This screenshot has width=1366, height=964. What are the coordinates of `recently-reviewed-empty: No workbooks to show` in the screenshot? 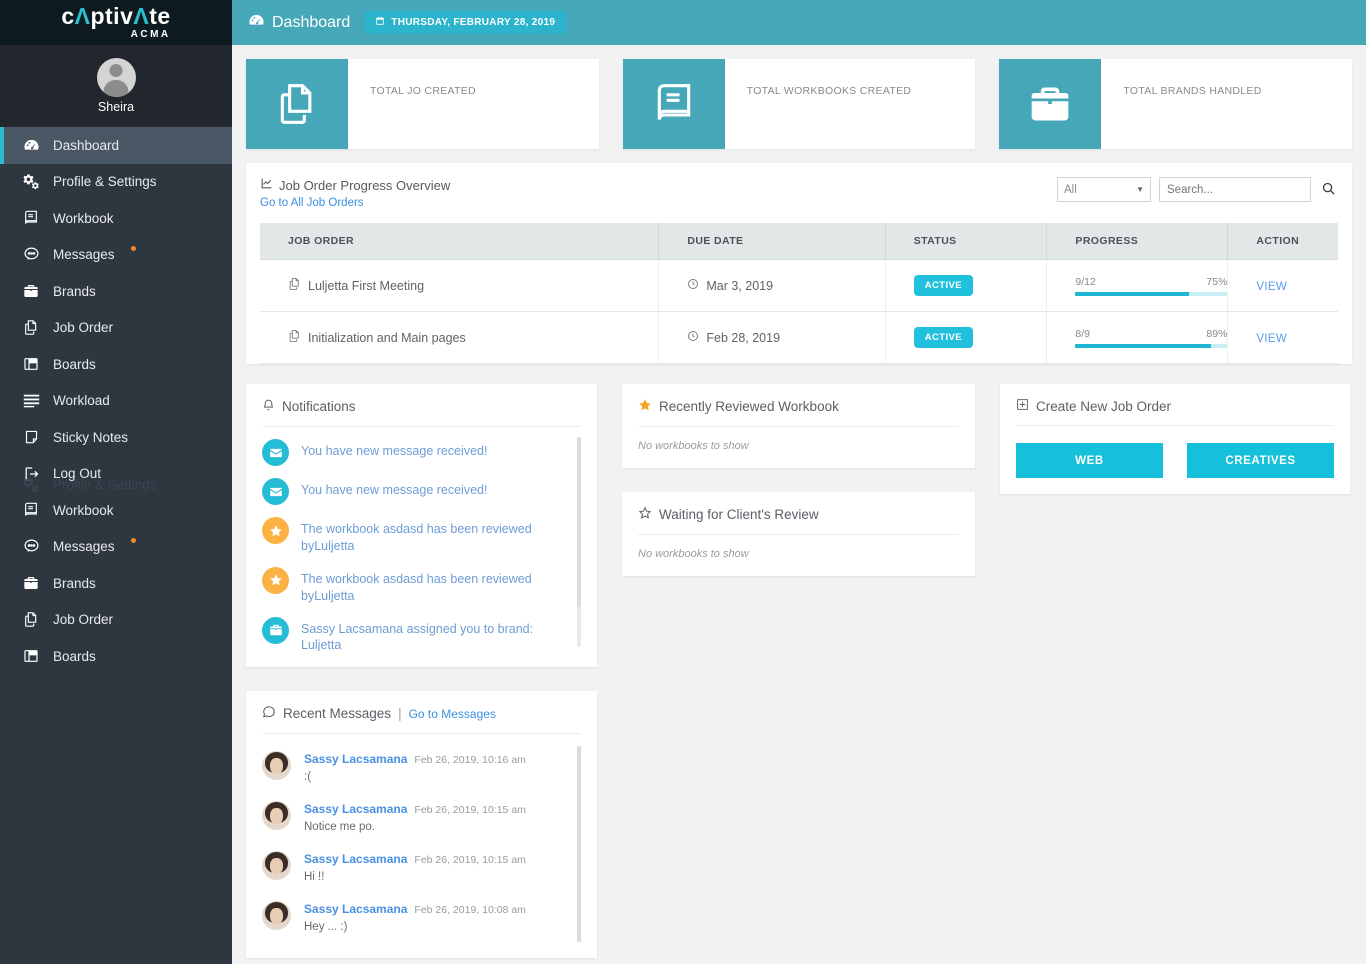 It's located at (693, 446).